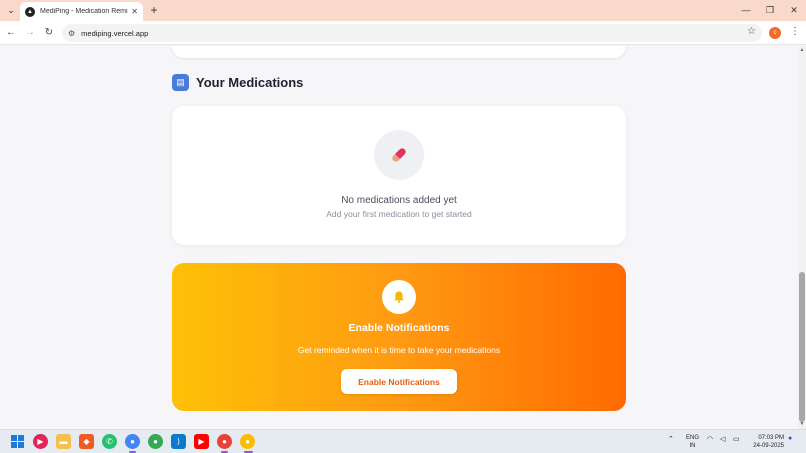 The image size is (806, 453). What do you see at coordinates (134, 11) in the screenshot?
I see `tab-close-icon: ✕` at bounding box center [134, 11].